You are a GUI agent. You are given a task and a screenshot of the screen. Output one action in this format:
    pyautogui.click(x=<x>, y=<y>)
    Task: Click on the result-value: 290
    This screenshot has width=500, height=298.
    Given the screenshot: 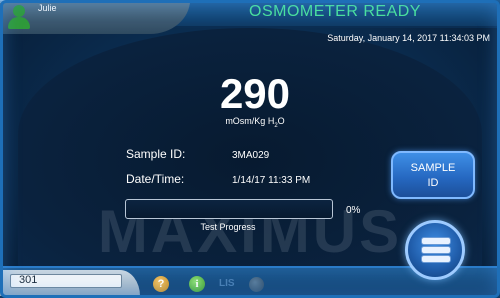 What is the action you would take?
    pyautogui.click(x=255, y=93)
    